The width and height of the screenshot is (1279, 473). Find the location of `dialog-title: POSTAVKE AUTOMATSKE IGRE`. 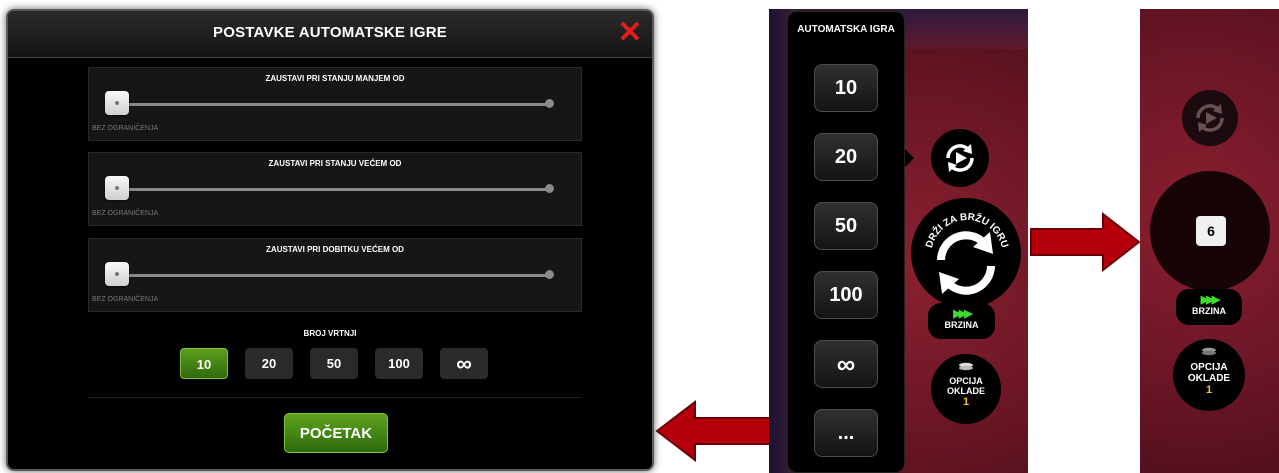

dialog-title: POSTAVKE AUTOMATSKE IGRE is located at coordinates (330, 32).